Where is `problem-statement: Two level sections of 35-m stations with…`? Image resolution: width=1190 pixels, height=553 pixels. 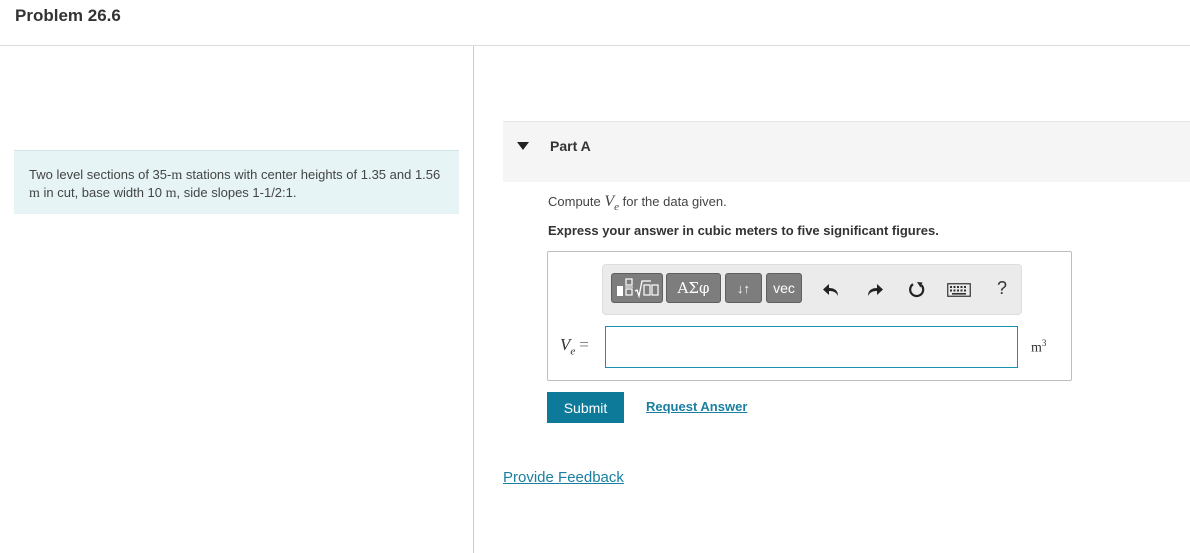 problem-statement: Two level sections of 35-m stations with… is located at coordinates (236, 182).